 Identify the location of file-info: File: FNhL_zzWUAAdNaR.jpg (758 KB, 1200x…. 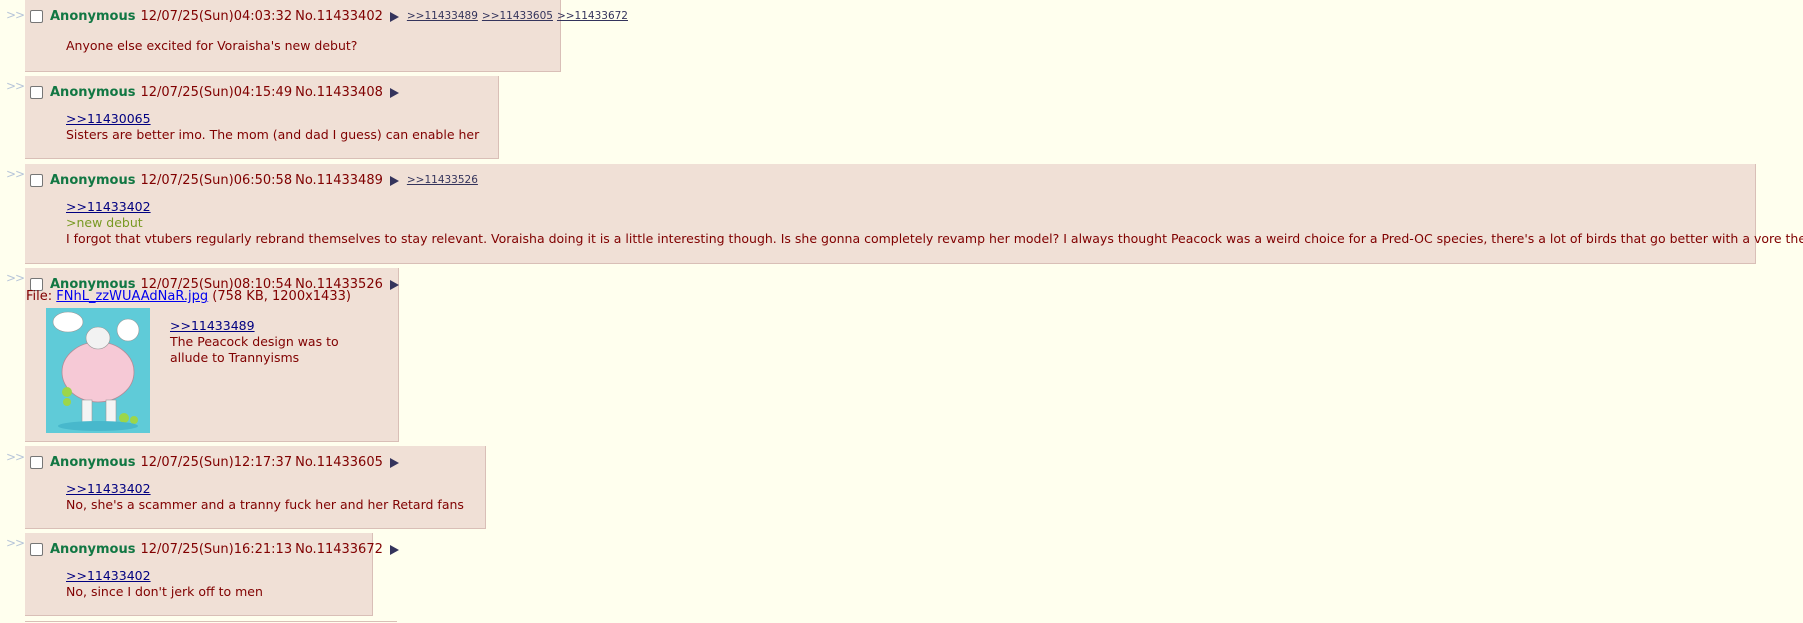
(188, 296).